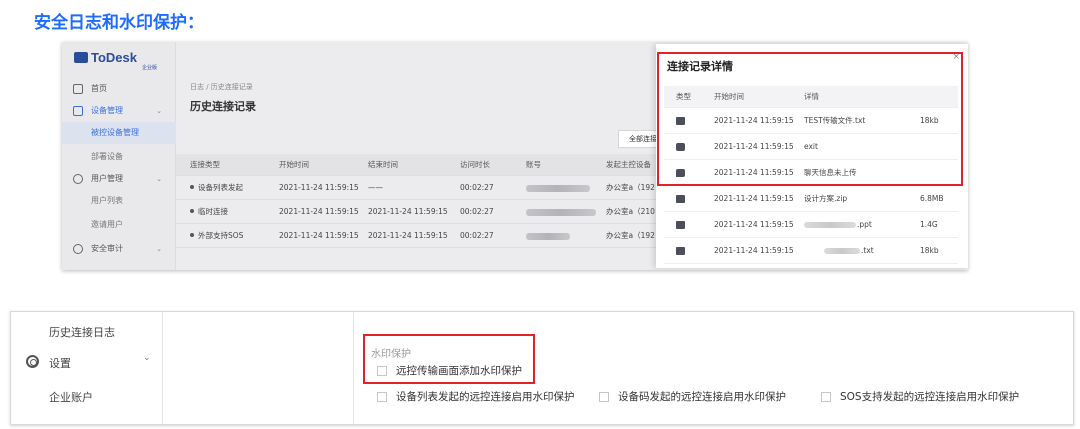  I want to click on column-header: 连接类型, so click(205, 164).